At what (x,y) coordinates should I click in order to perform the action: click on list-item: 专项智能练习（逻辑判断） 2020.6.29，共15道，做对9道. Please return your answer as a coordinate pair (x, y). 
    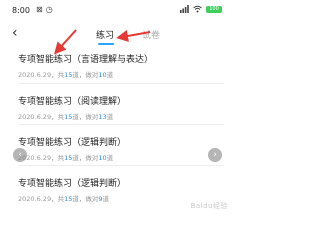
    Looking at the image, I should click on (123, 189).